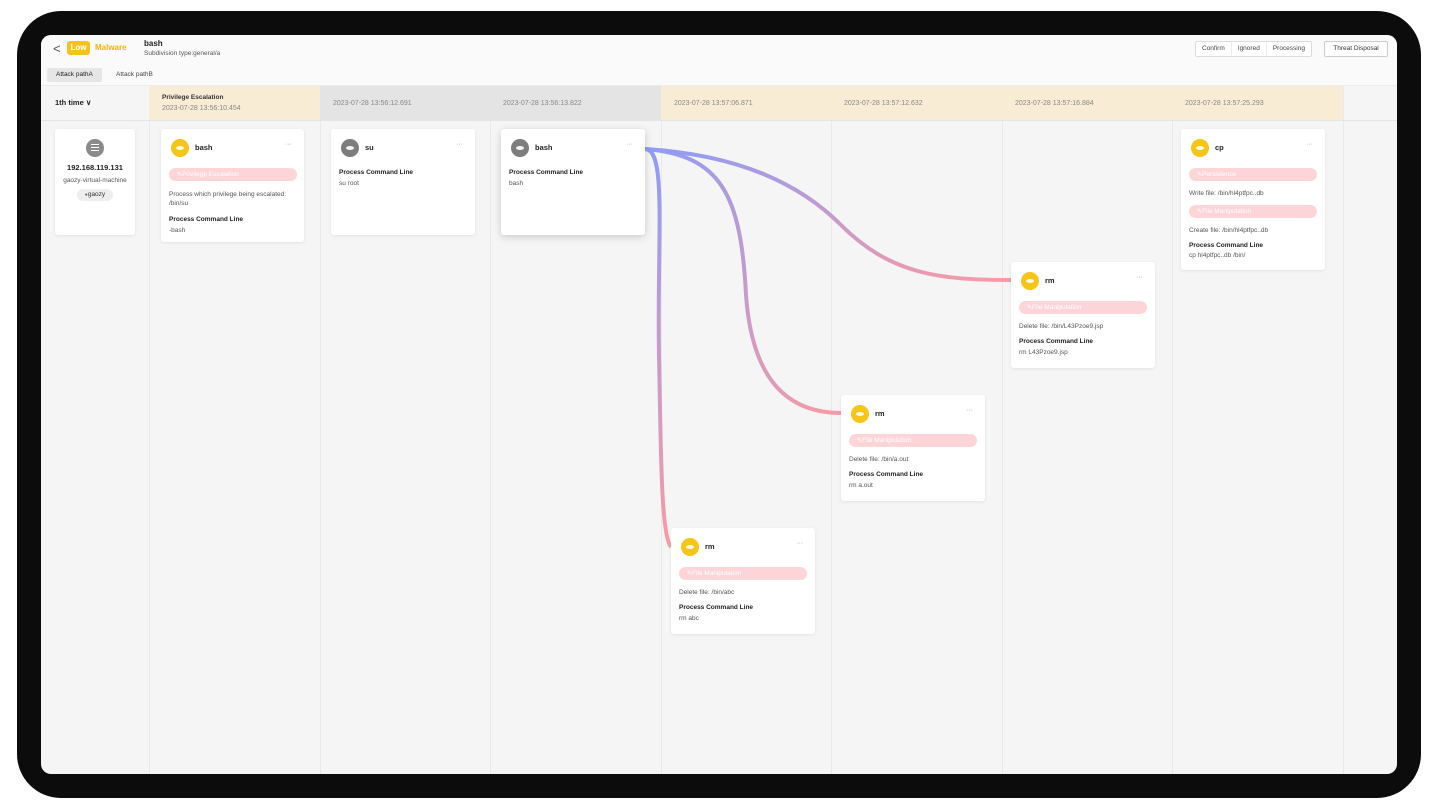 This screenshot has width=1440, height=810. I want to click on behavior-tag: Persistence, so click(1253, 174).